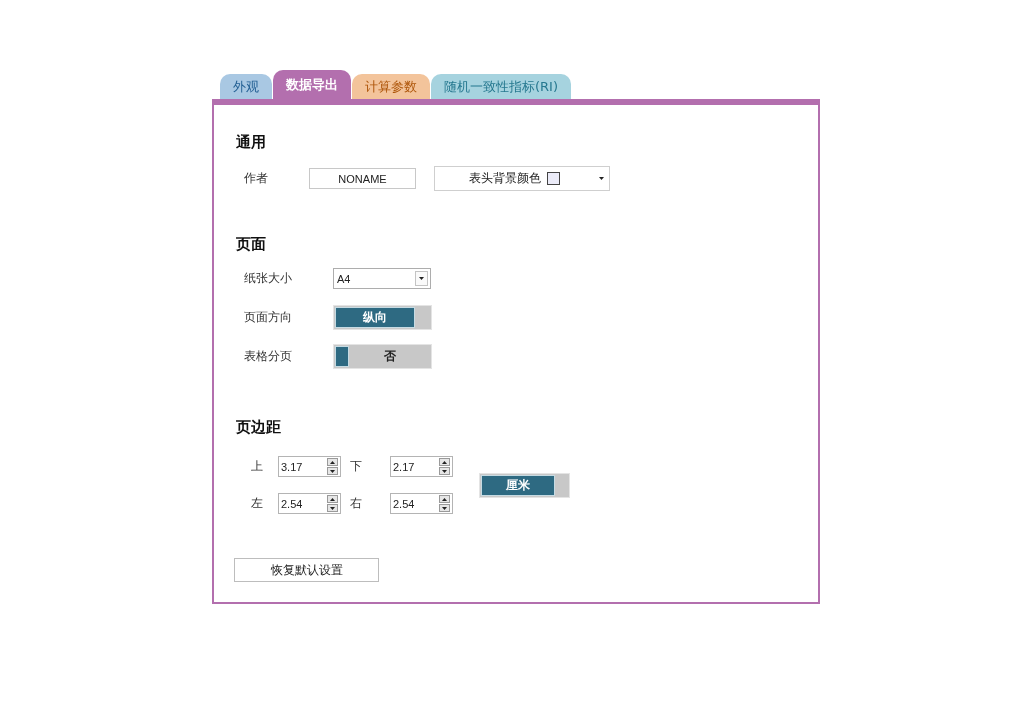  I want to click on field-label: 作者, so click(256, 178).